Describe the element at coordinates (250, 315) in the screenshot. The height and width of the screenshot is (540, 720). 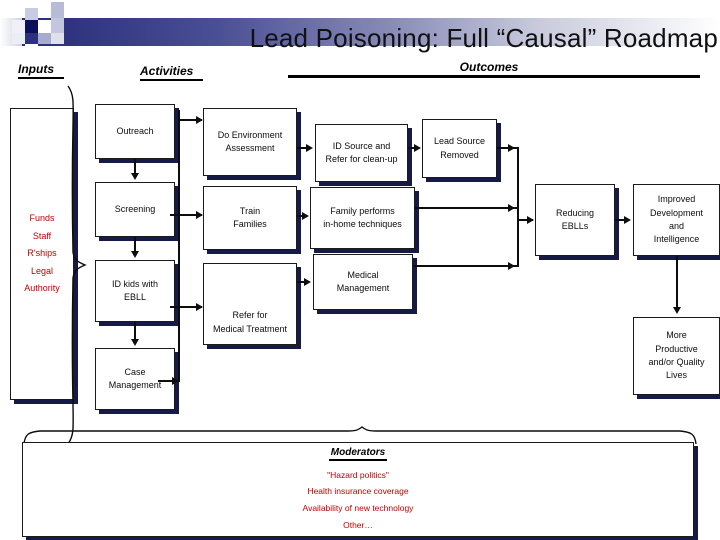
I see `activity-refer-line1: Refer for` at that location.